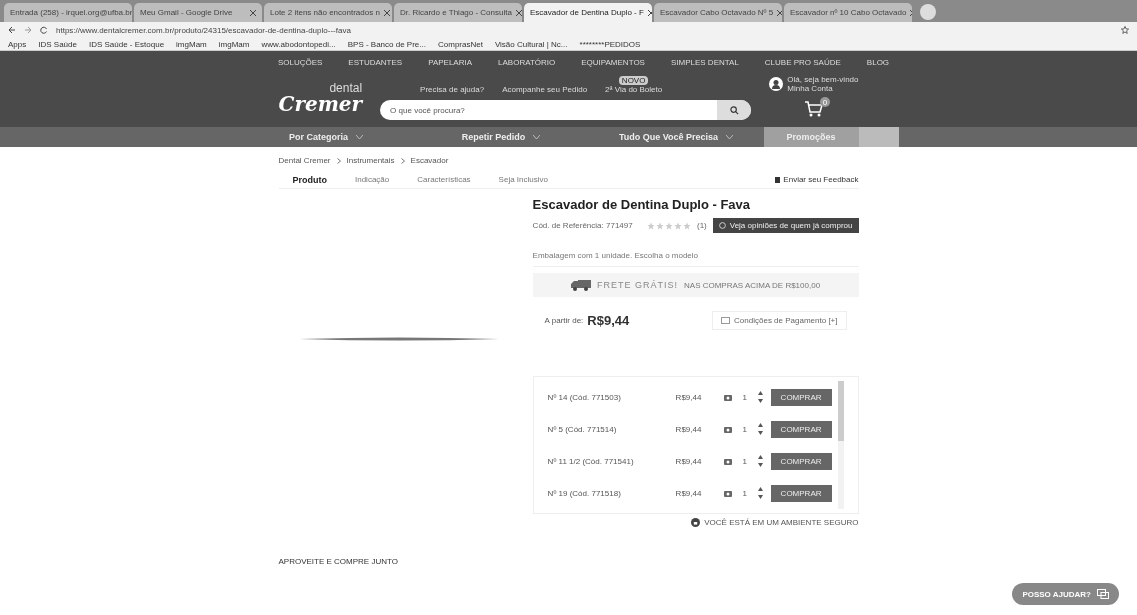 The width and height of the screenshot is (1137, 615). What do you see at coordinates (781, 522) in the screenshot?
I see `secure-text: VOCÊ ESTÁ EM UM AMBIENTE SEGURO` at bounding box center [781, 522].